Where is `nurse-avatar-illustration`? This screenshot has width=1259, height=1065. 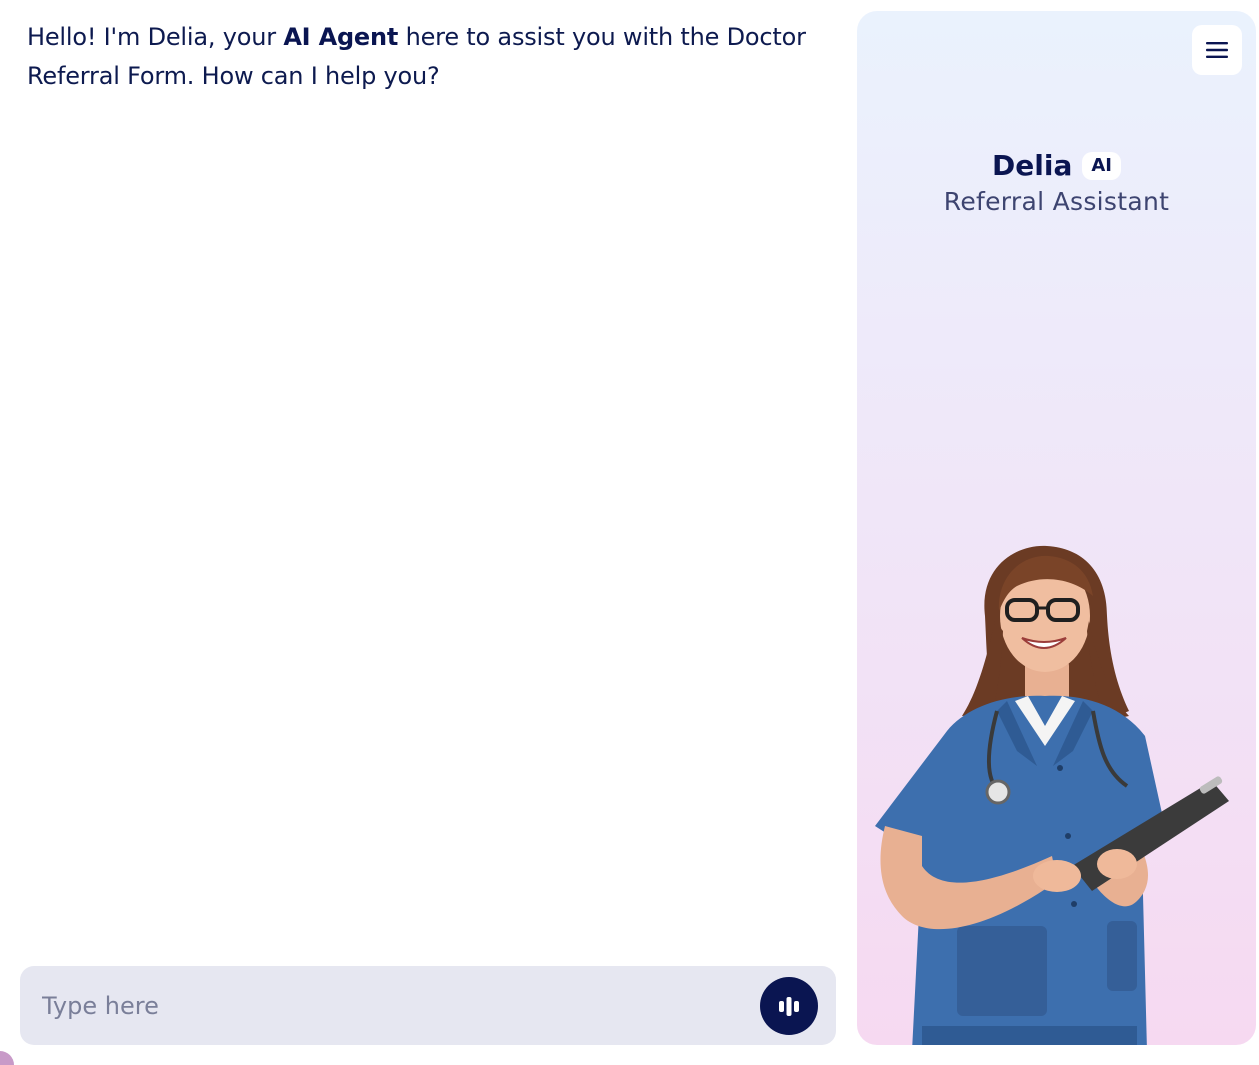 nurse-avatar-illustration is located at coordinates (1052, 795).